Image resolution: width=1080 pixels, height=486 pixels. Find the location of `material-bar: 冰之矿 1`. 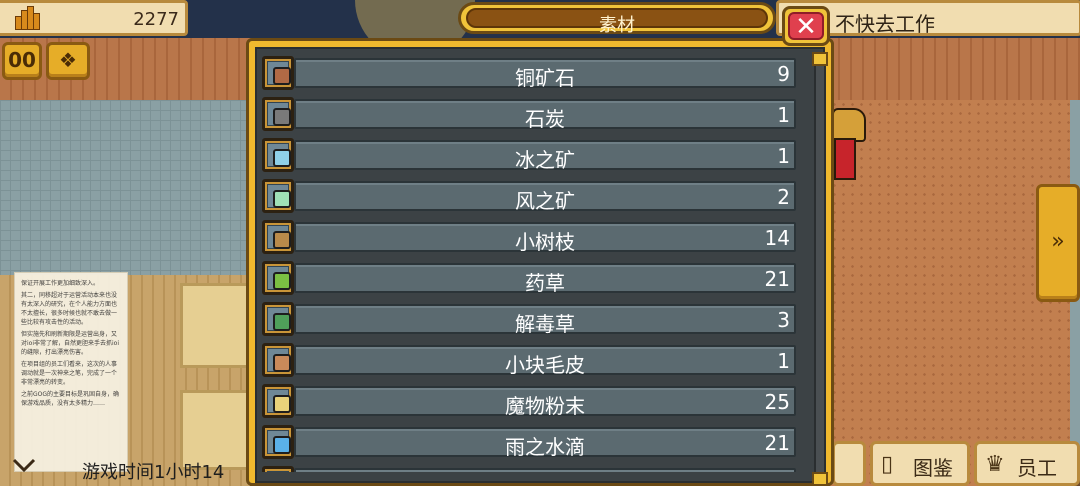

material-bar: 冰之矿 1 is located at coordinates (545, 156).